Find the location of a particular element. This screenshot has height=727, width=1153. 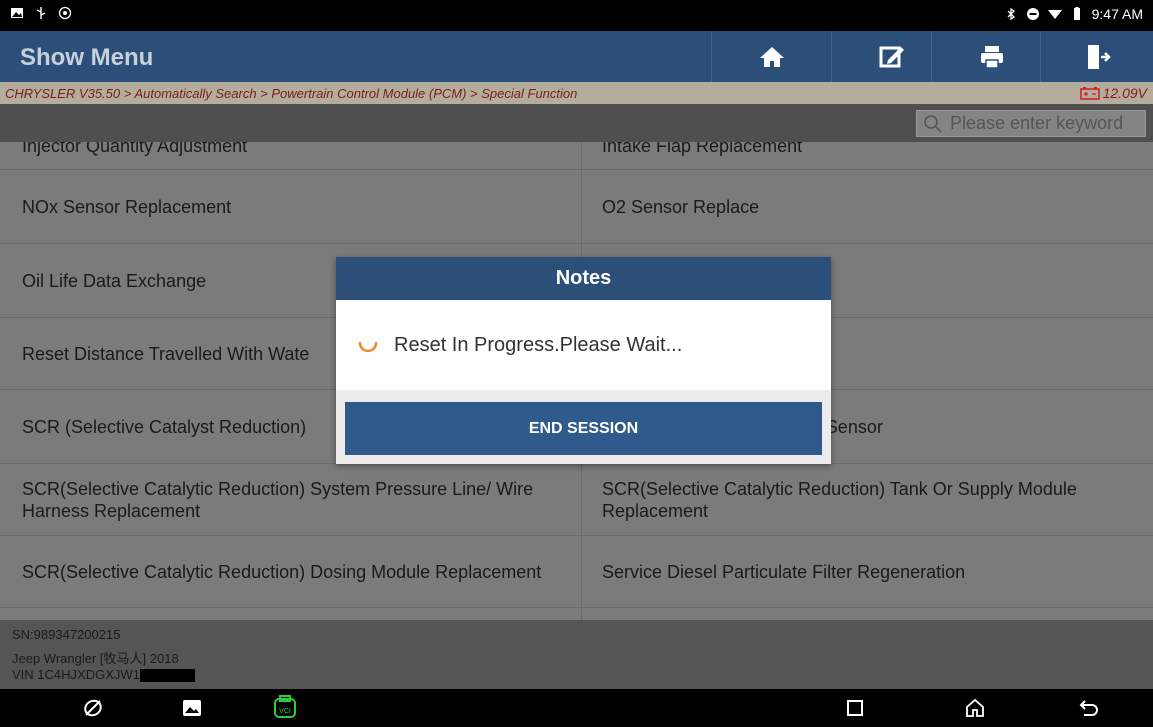

app-header: Show Menu is located at coordinates (576, 56).